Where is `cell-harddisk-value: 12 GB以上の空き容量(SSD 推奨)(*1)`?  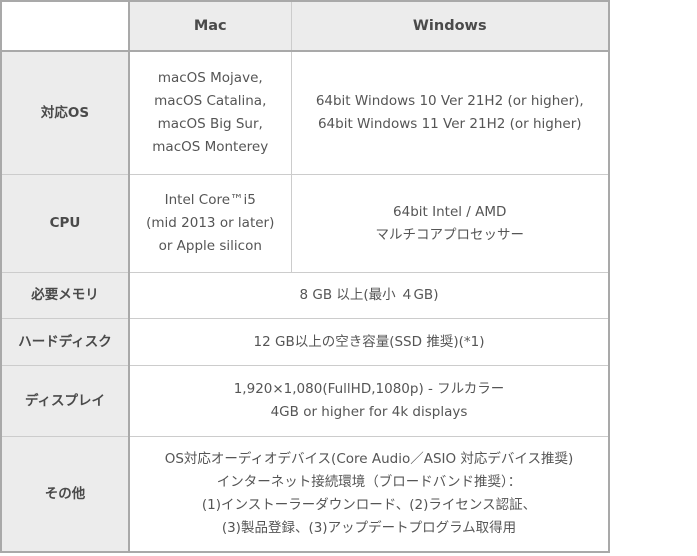 cell-harddisk-value: 12 GB以上の空き容量(SSD 推奨)(*1) is located at coordinates (369, 342).